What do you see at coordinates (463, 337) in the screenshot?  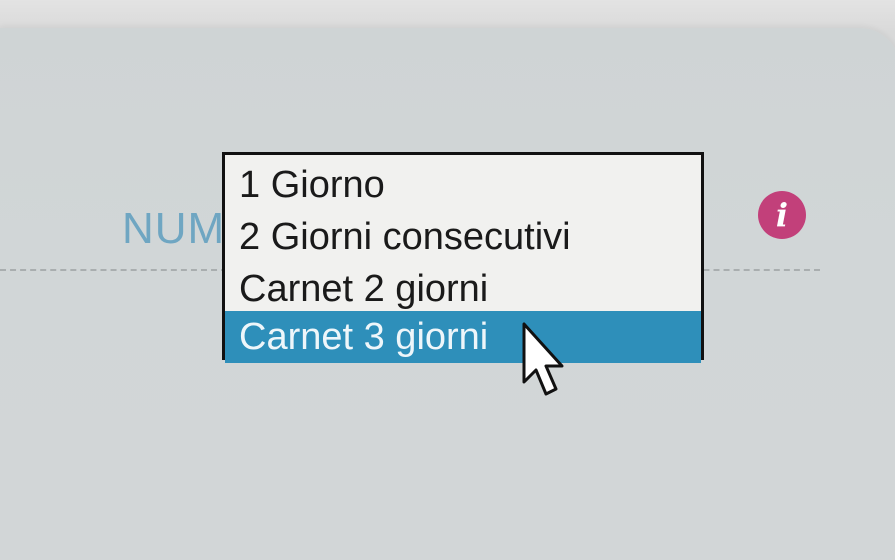 I see `dropdown-option-carnet-3-giorni: Carnet 3 giorni` at bounding box center [463, 337].